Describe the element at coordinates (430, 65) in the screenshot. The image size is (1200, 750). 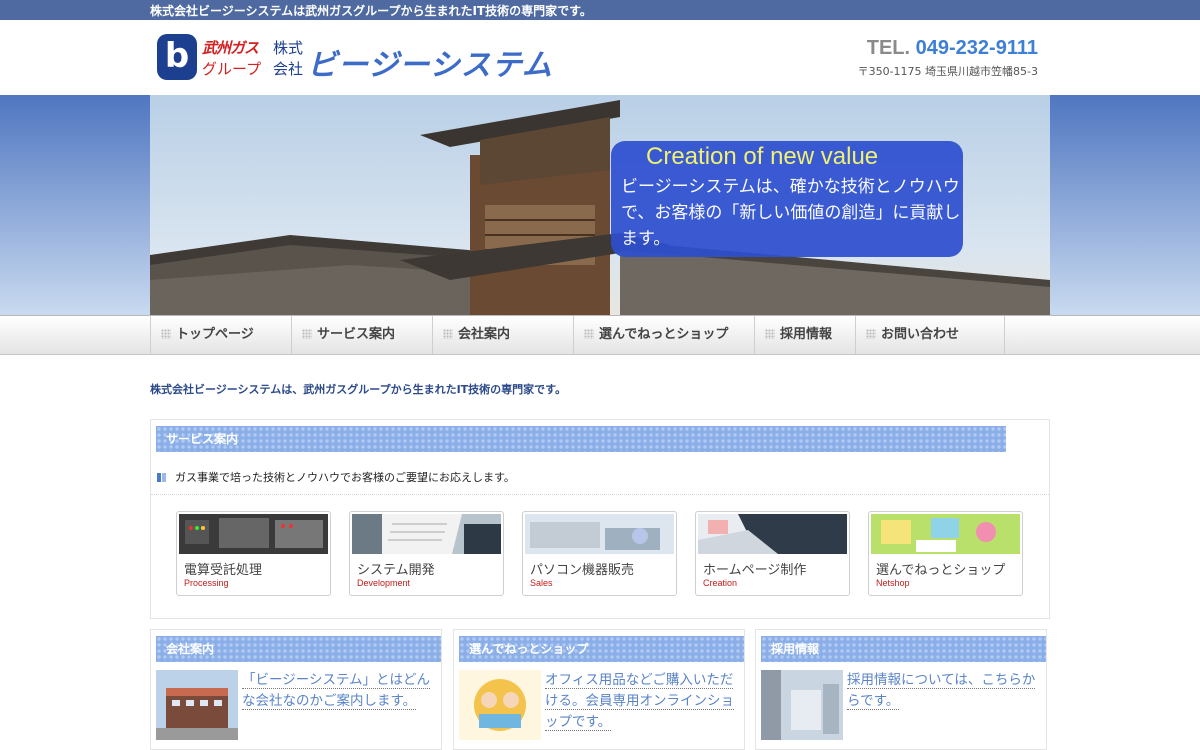
I see `company-name: ビージーシステム` at that location.